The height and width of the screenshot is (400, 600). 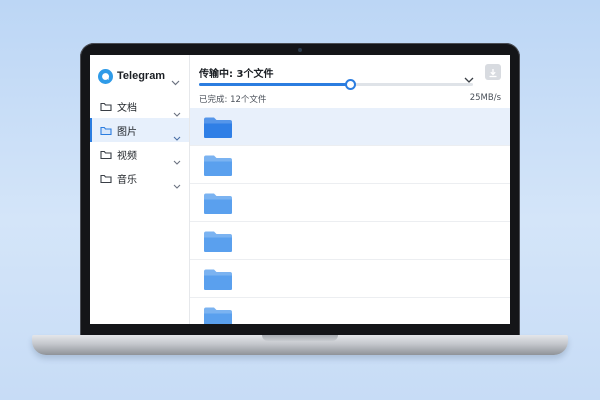 I want to click on sidebar-item-documents: 文档, so click(x=139, y=106).